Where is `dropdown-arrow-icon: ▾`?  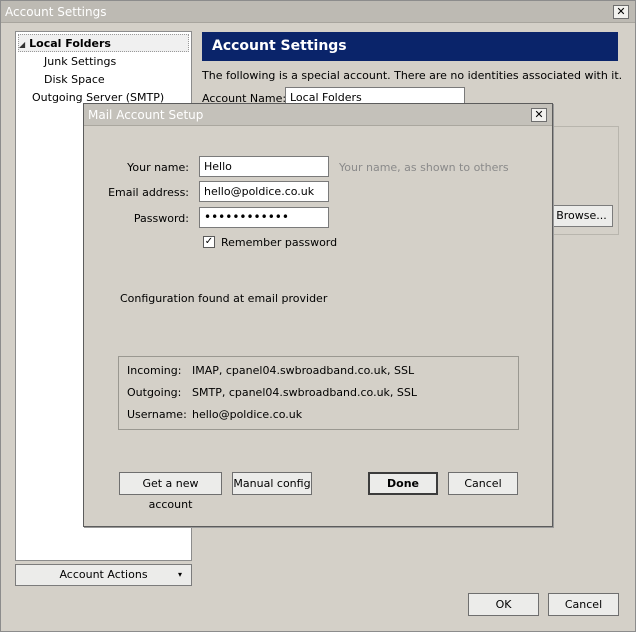 dropdown-arrow-icon: ▾ is located at coordinates (179, 574).